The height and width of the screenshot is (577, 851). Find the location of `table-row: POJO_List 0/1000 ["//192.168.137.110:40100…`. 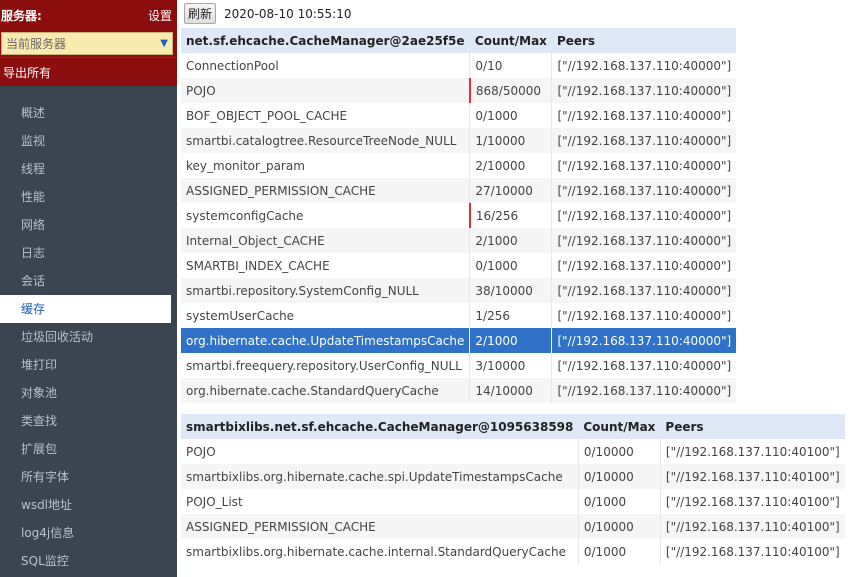

table-row: POJO_List 0/1000 ["//192.168.137.110:40100… is located at coordinates (513, 501).